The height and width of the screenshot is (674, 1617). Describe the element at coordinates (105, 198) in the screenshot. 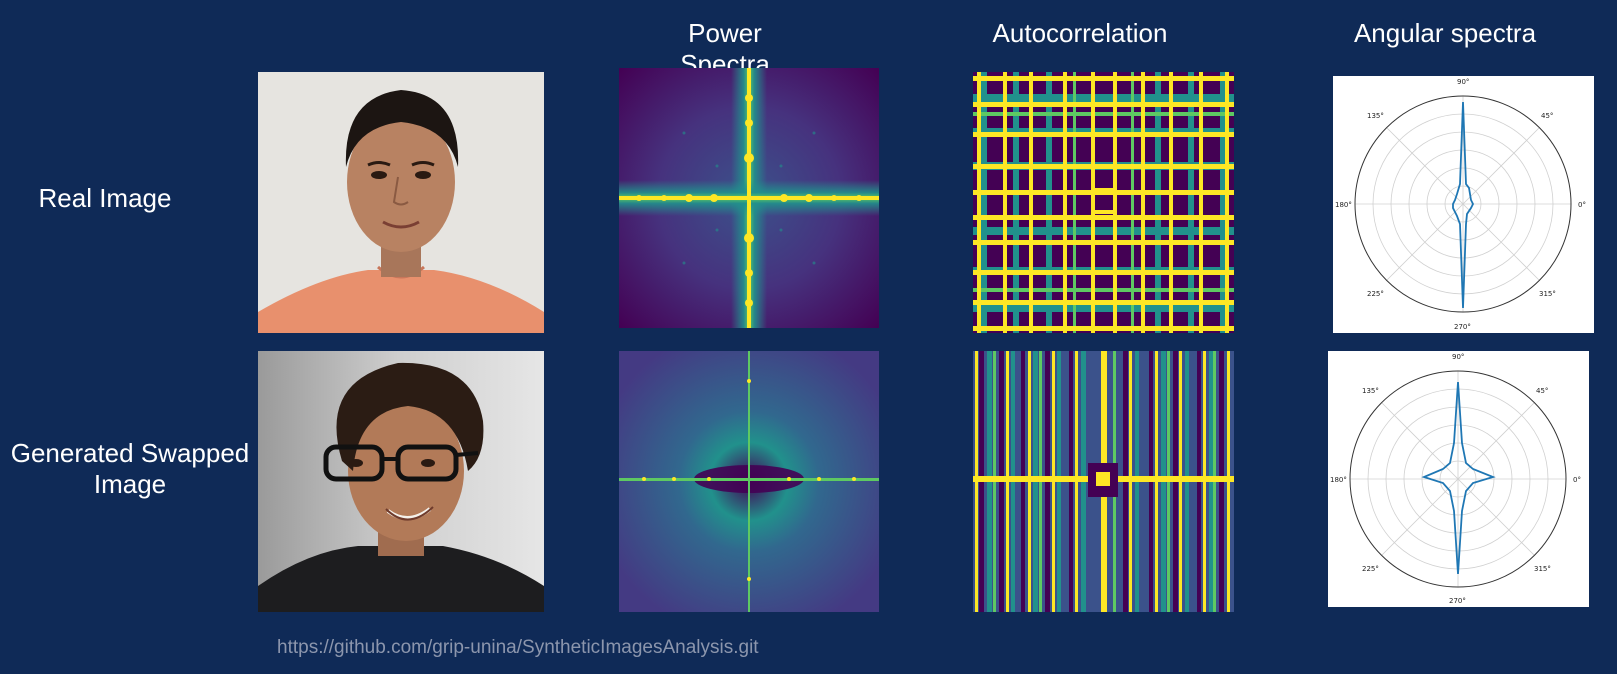

I see `row-label-real-image: Real Image` at that location.